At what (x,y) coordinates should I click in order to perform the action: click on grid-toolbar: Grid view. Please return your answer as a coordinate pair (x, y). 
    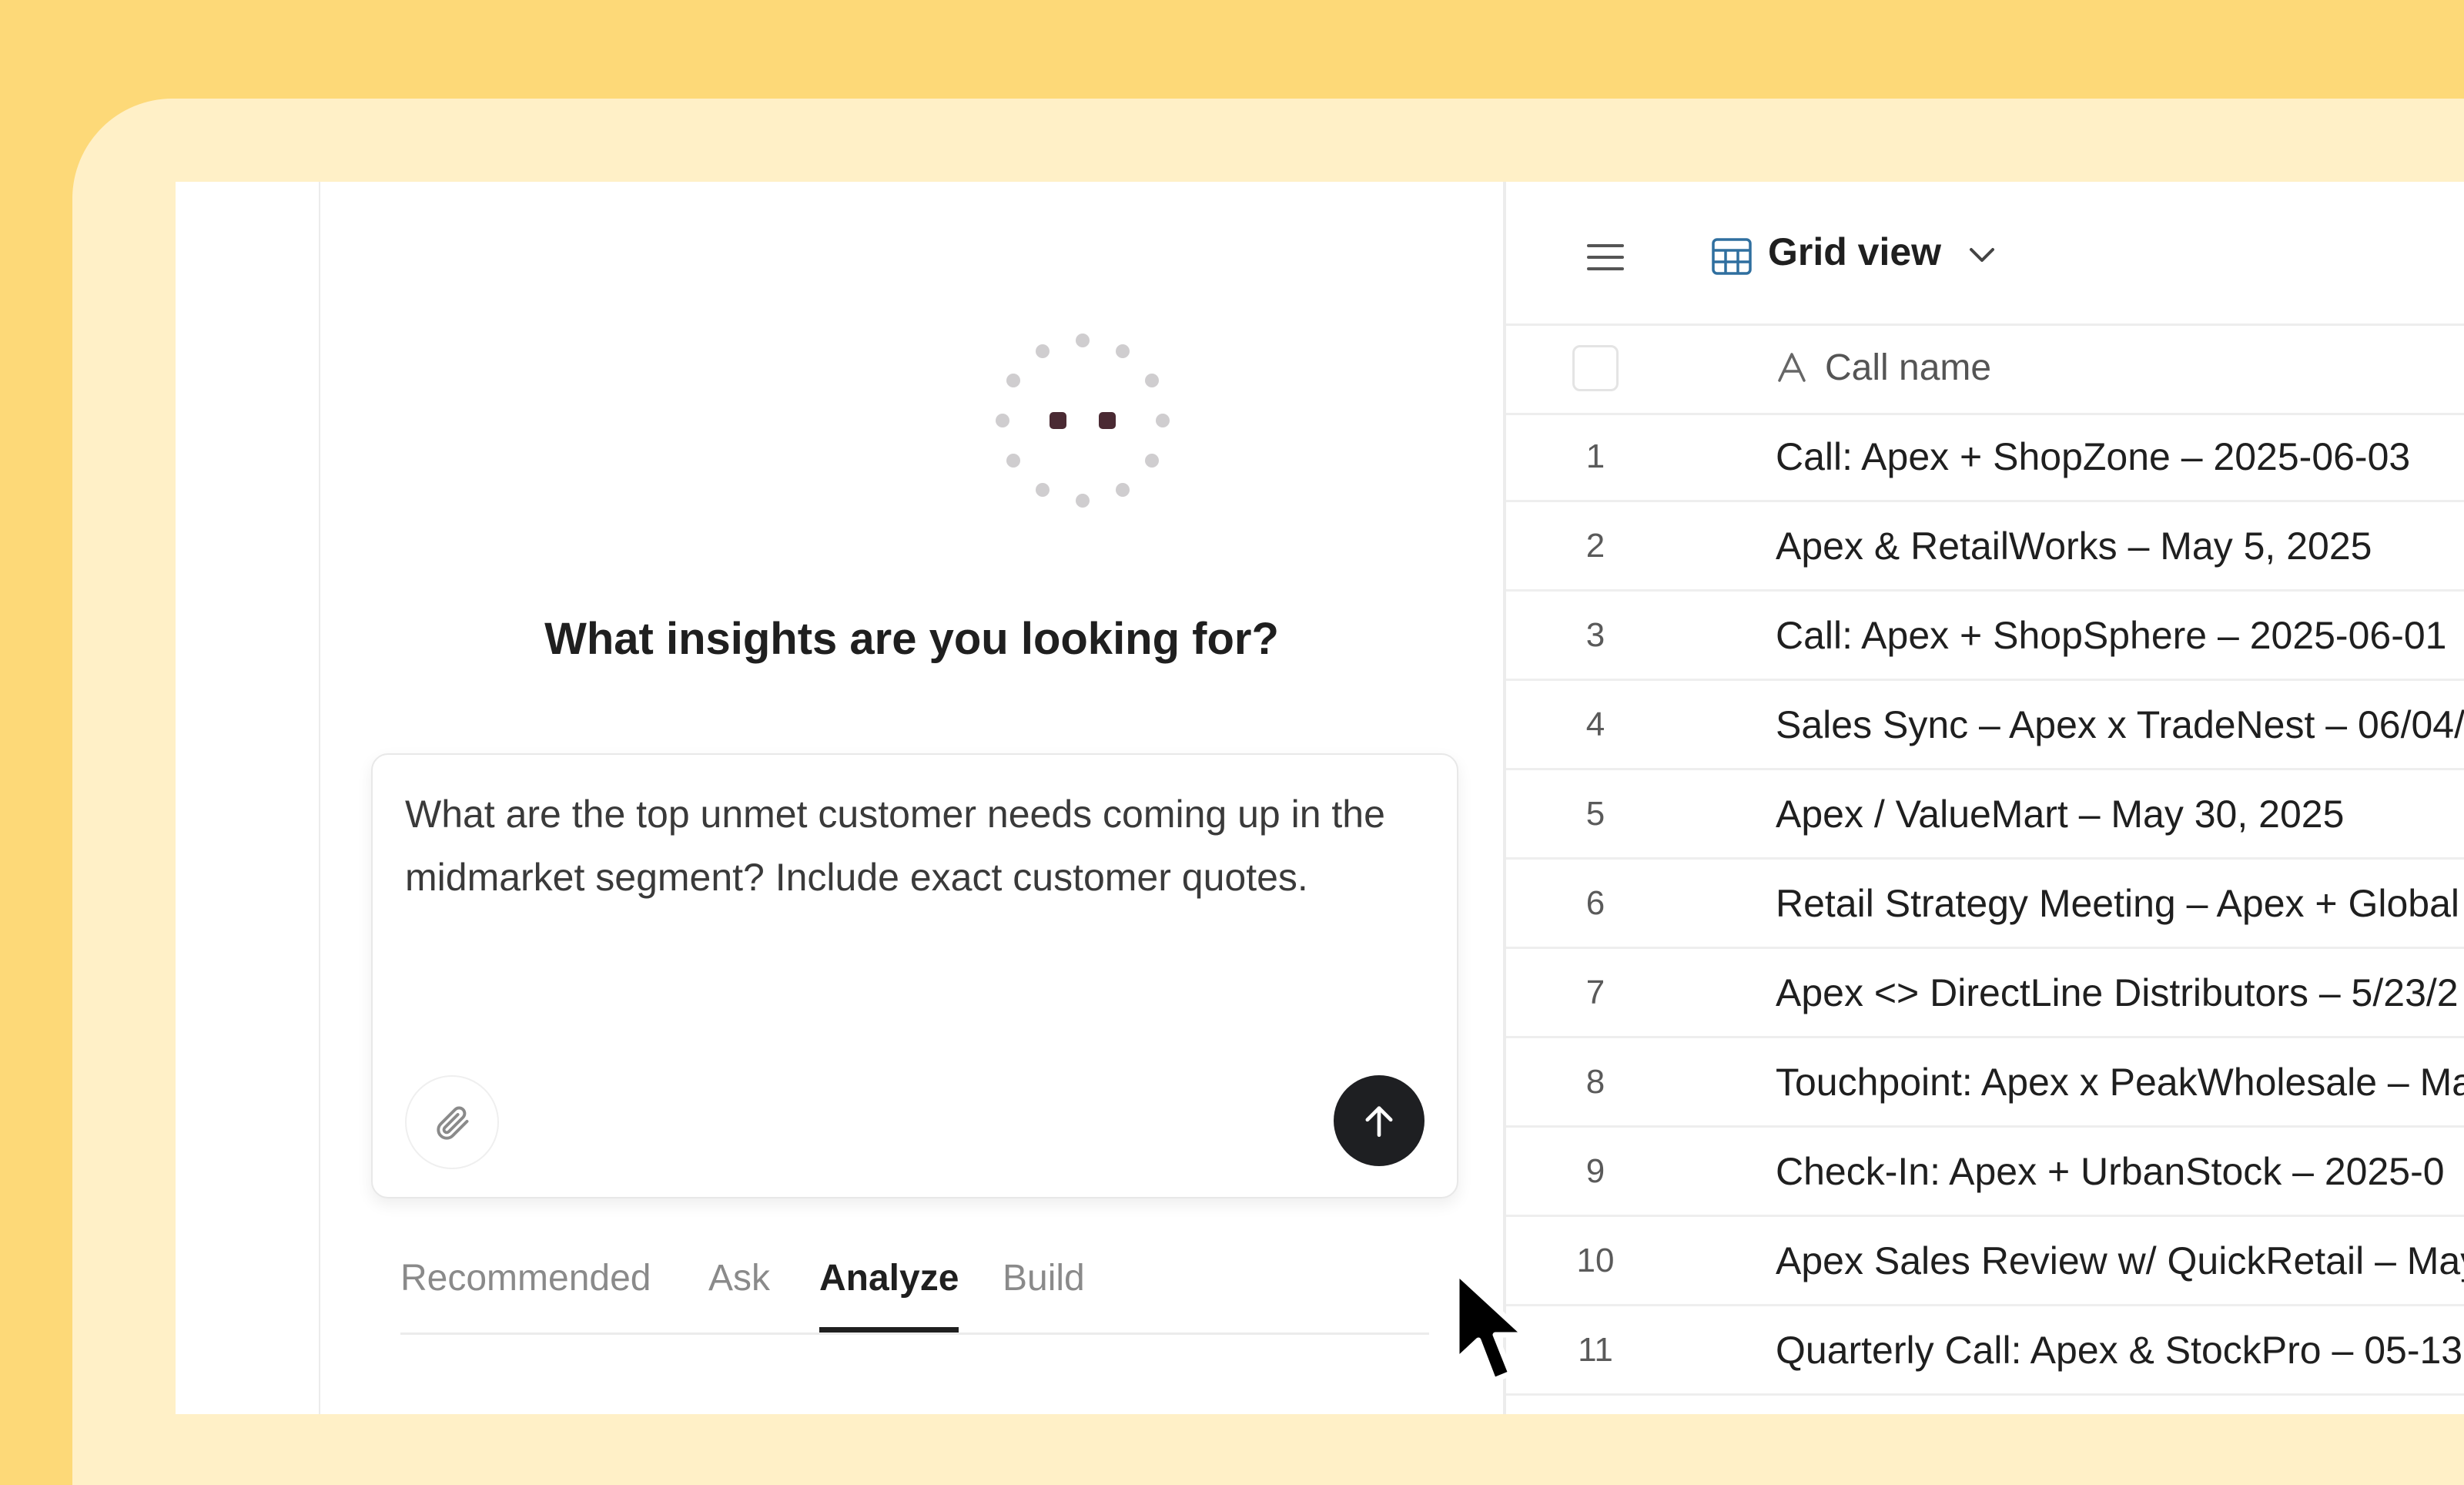
    Looking at the image, I should click on (1985, 254).